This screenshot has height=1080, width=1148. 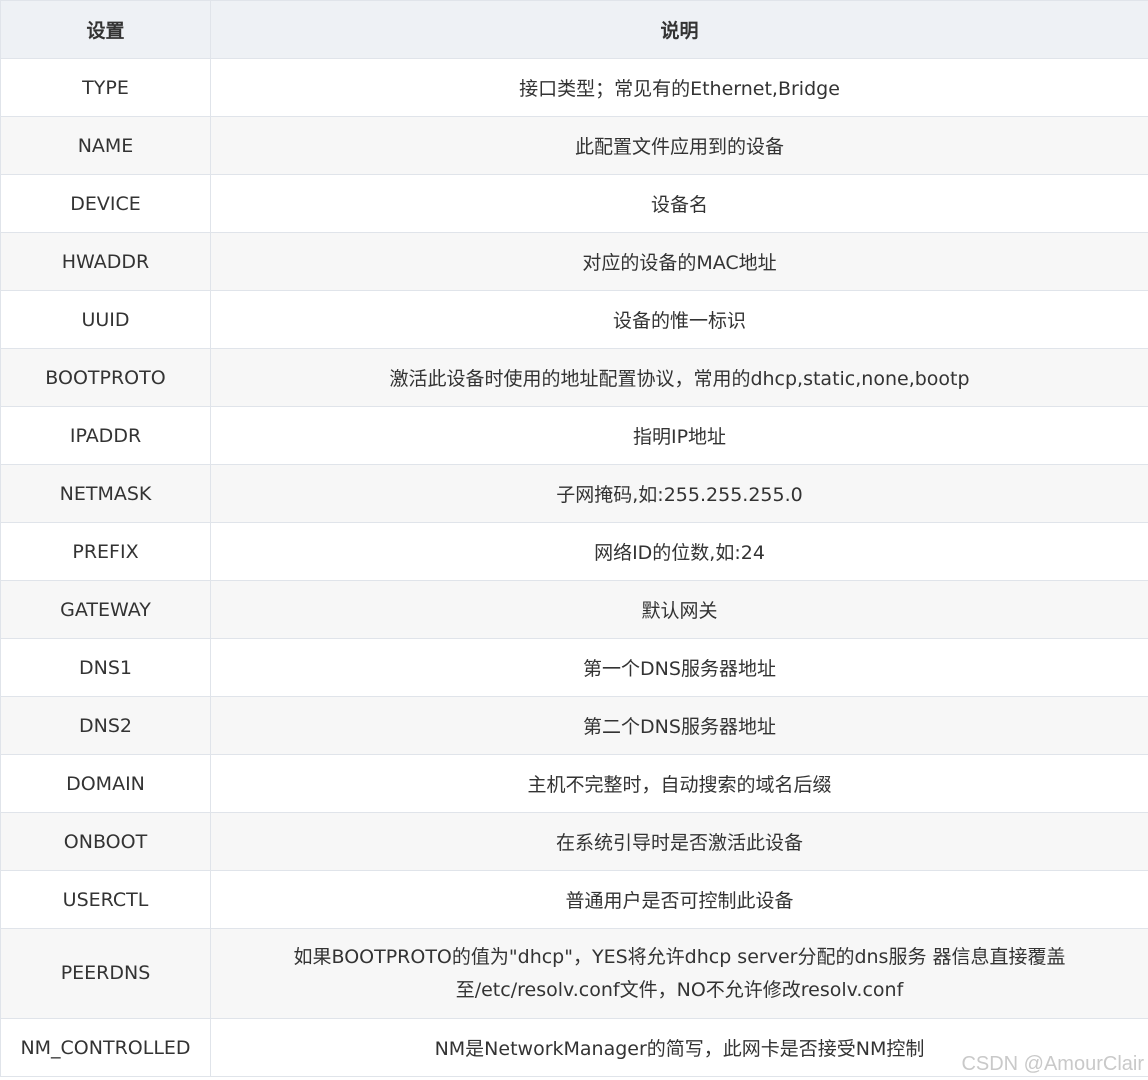 I want to click on description-cell: 默认网关, so click(x=679, y=609).